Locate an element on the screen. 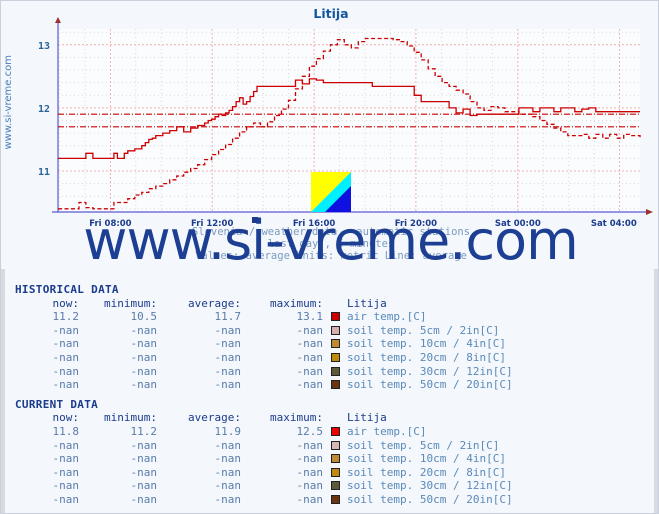 The height and width of the screenshot is (514, 659). table-row: -nan -nan -nan -nan soil temp. 5cm / 2in[C] is located at coordinates (257, 331).